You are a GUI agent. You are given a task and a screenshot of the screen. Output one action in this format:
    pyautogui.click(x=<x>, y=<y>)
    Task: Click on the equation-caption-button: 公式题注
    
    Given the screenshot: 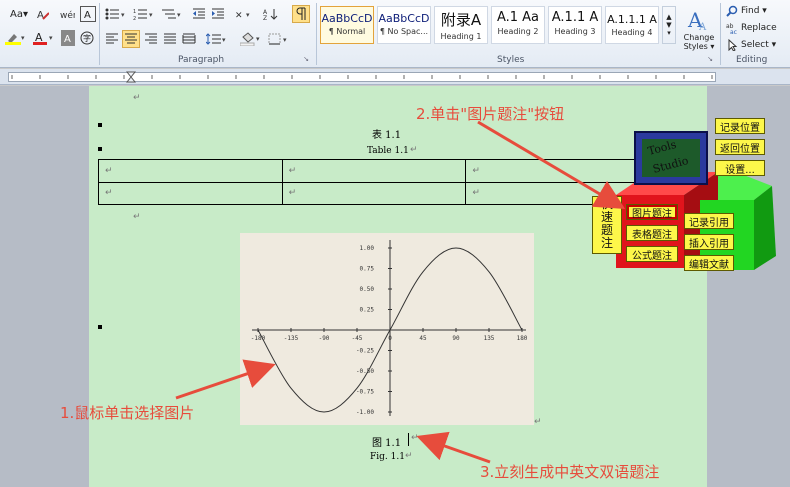 What is the action you would take?
    pyautogui.click(x=652, y=254)
    